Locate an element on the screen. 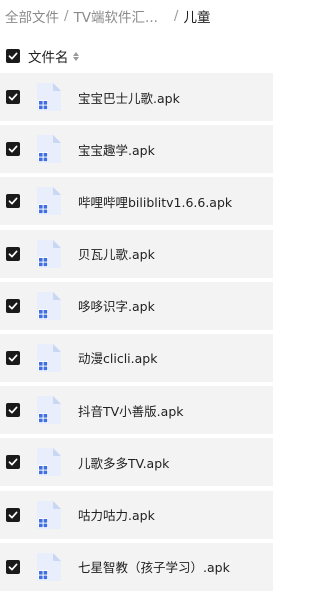 The width and height of the screenshot is (320, 595). file-name: 哔哩哔哩biliblitv1.6.6.apk is located at coordinates (155, 201).